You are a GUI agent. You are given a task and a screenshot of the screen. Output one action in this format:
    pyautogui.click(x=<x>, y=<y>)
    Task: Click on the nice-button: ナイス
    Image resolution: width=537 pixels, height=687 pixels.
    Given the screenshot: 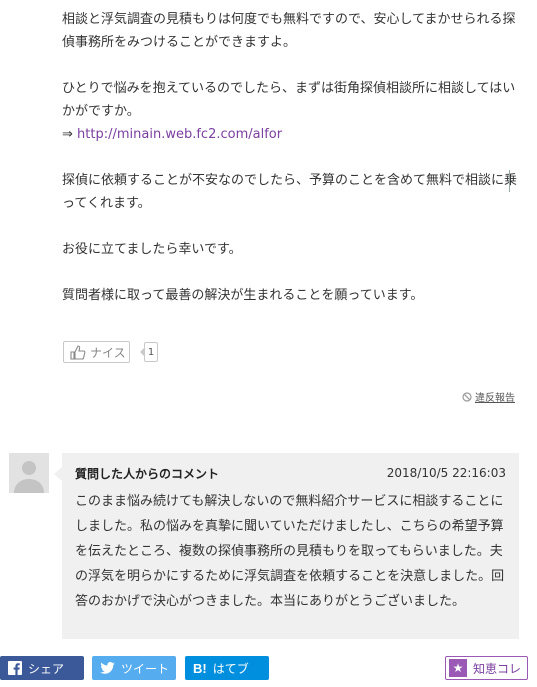 What is the action you would take?
    pyautogui.click(x=96, y=352)
    